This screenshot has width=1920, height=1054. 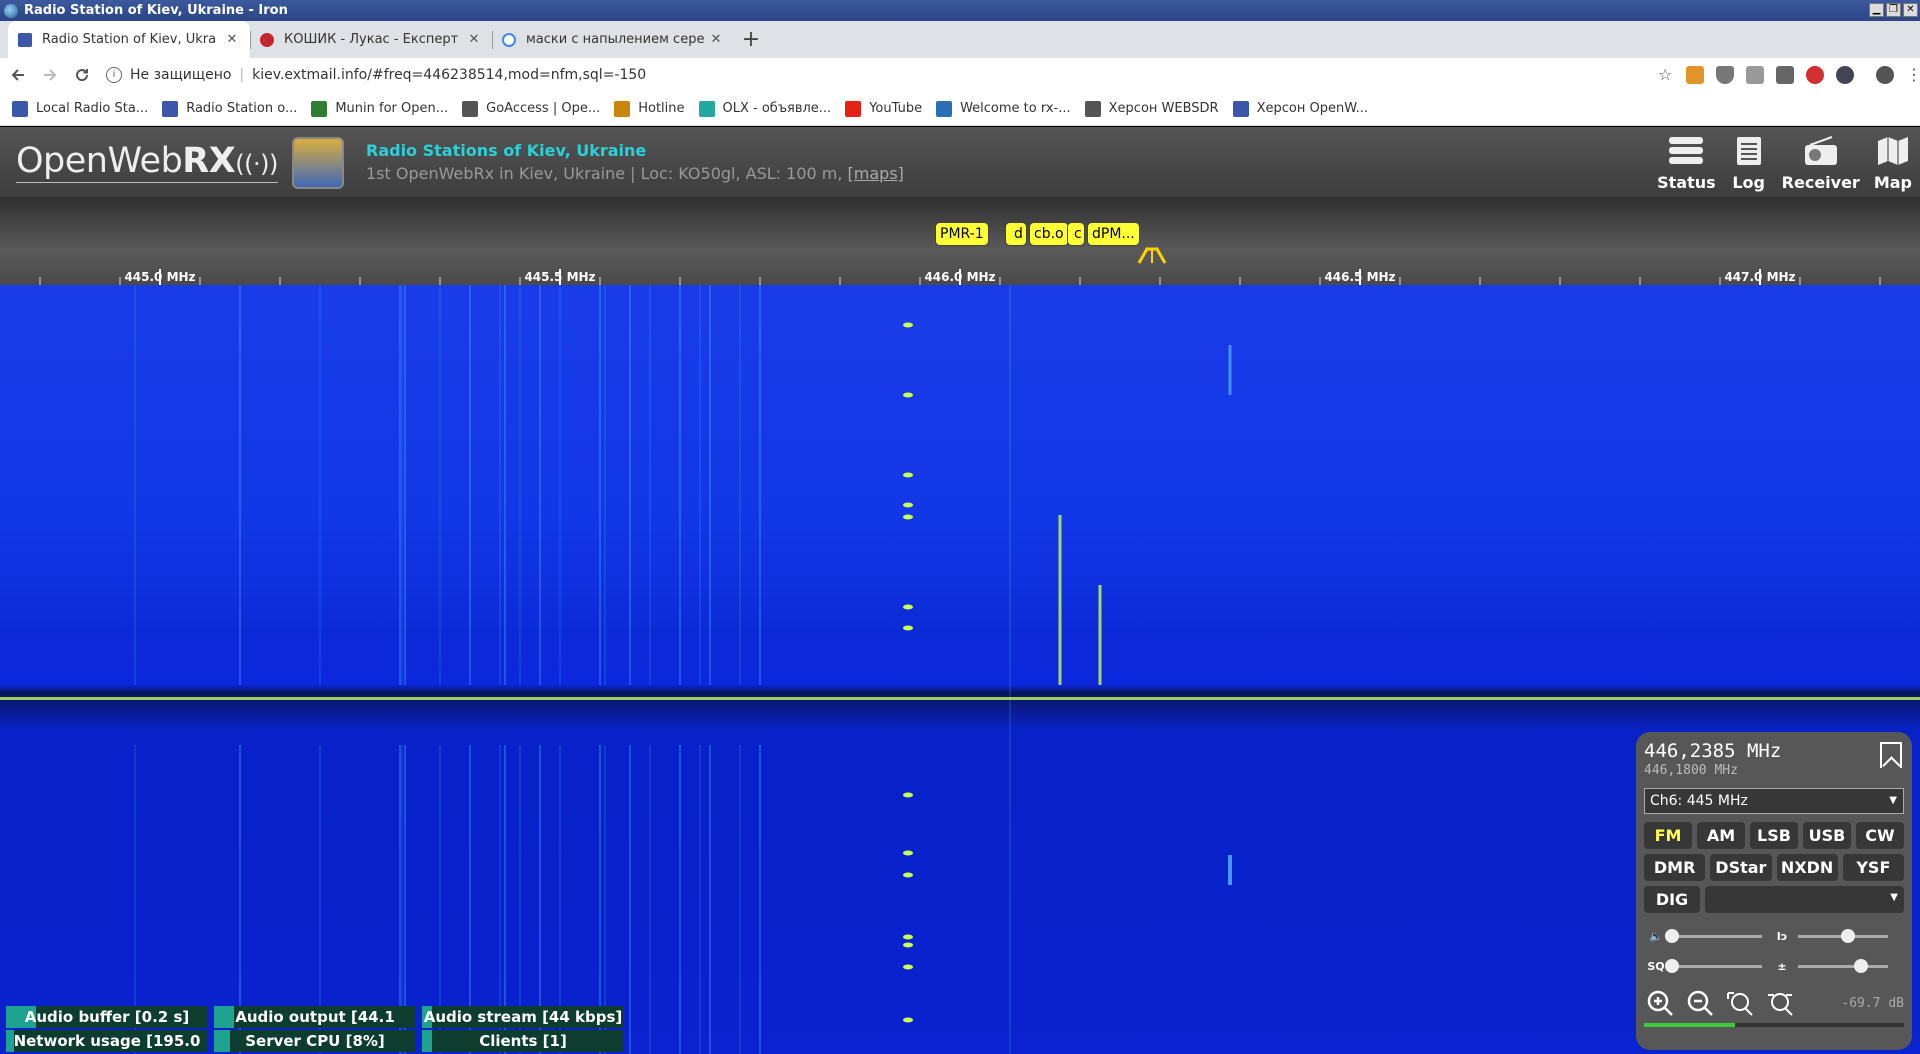 I want to click on map-icon, so click(x=1893, y=151).